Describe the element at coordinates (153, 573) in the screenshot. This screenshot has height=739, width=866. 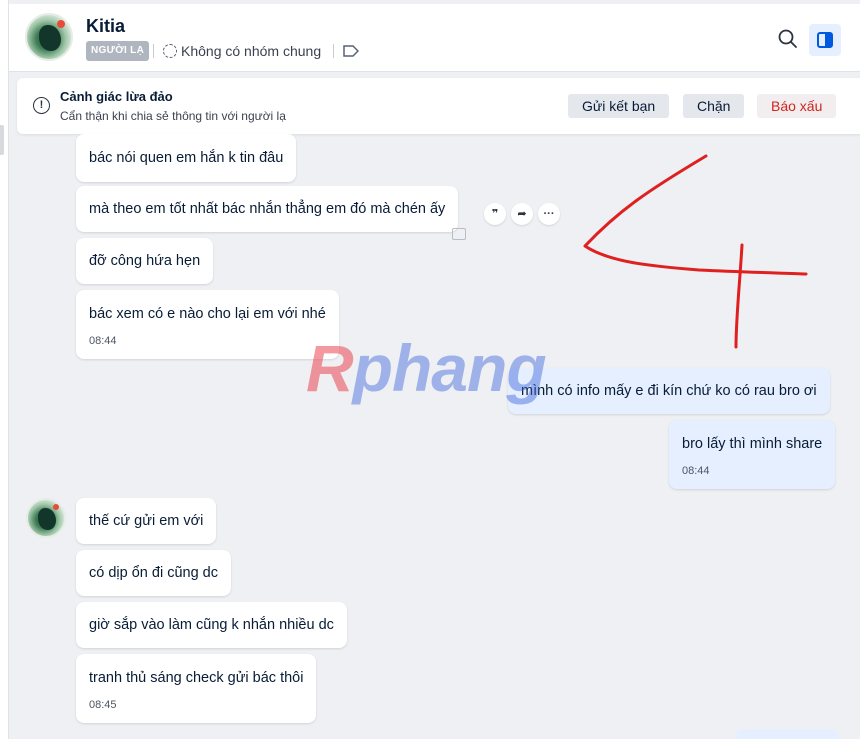
I see `message-bubble: có dịp ổn đi cũng dc` at that location.